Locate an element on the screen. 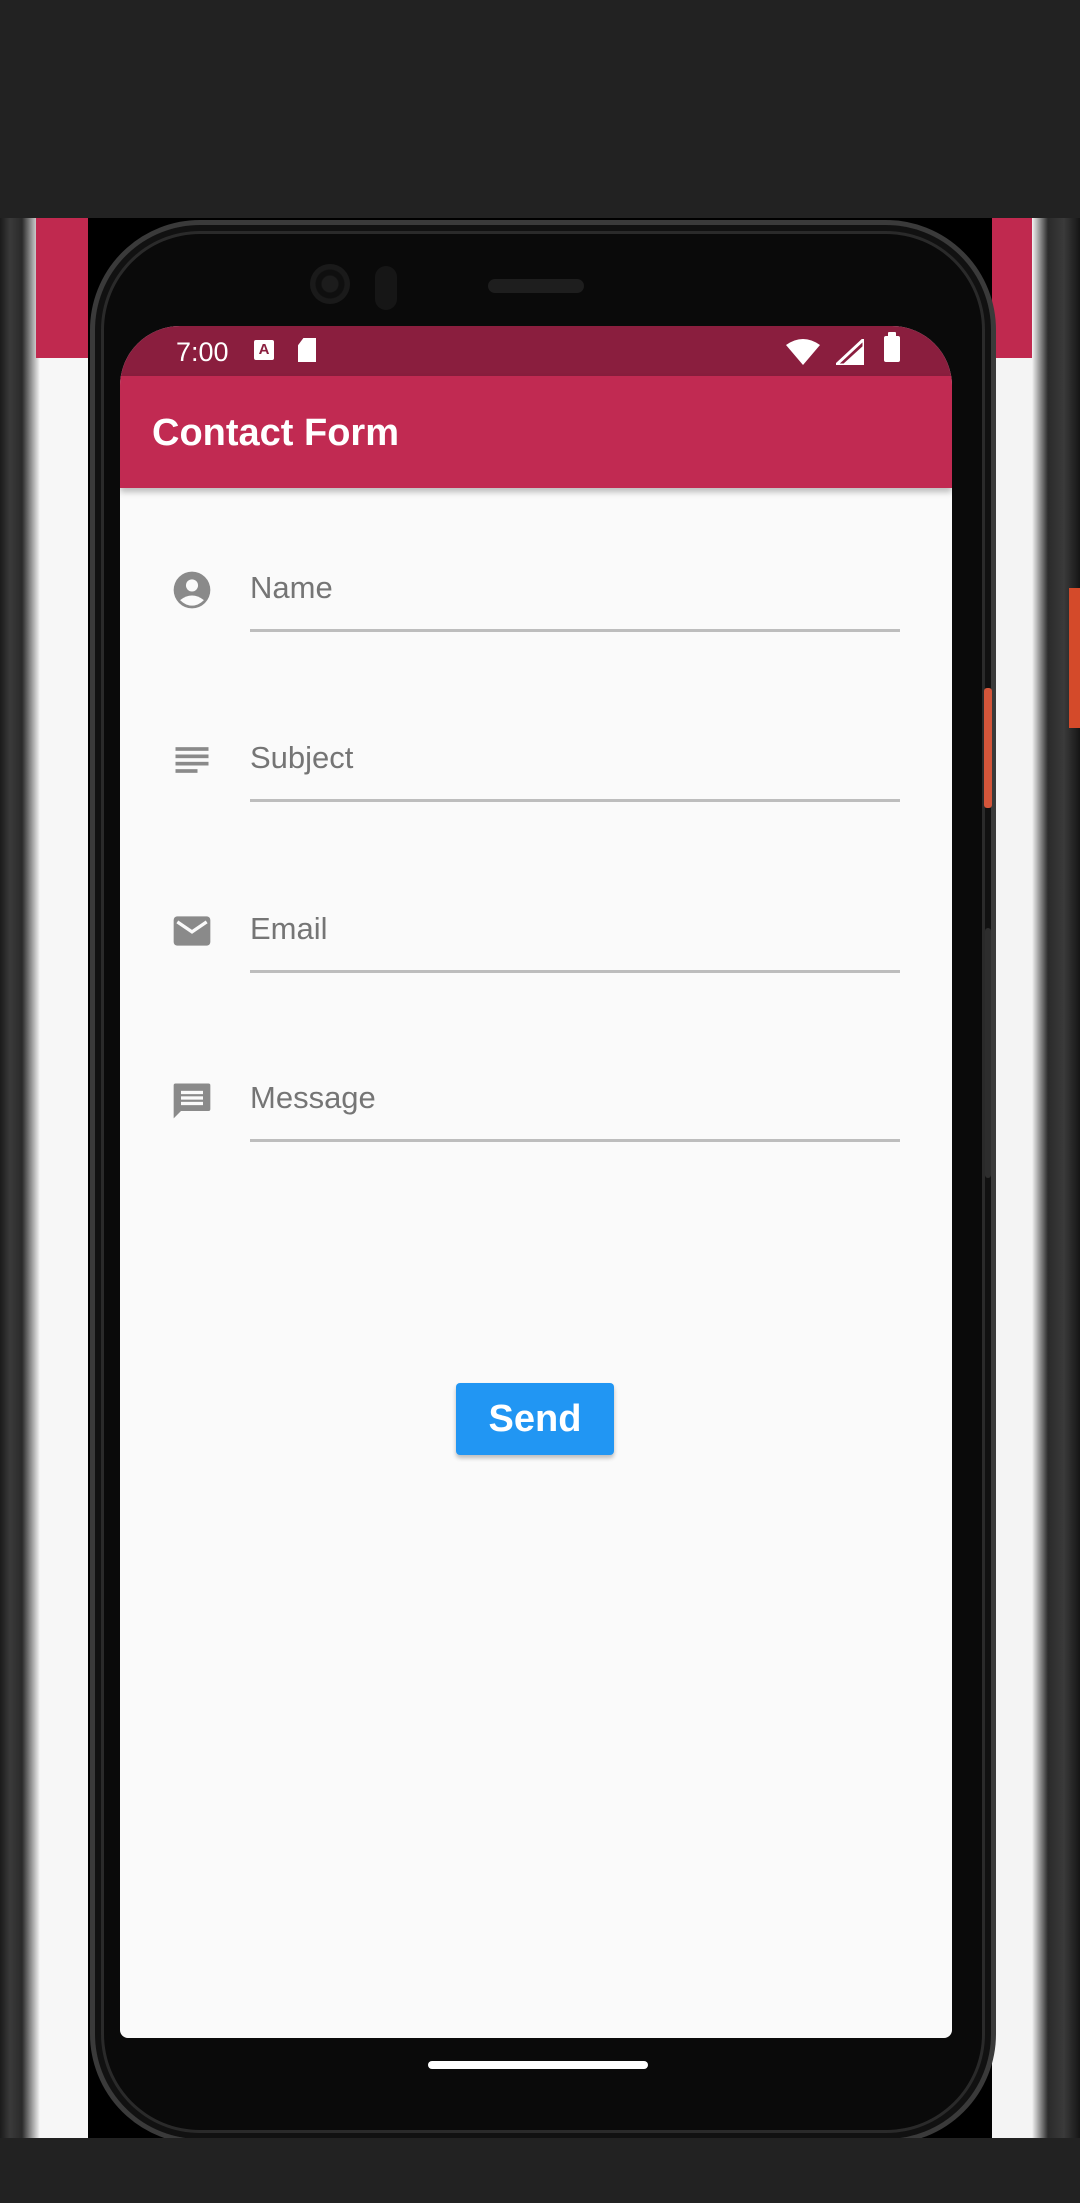  subject-input is located at coordinates (575, 758).